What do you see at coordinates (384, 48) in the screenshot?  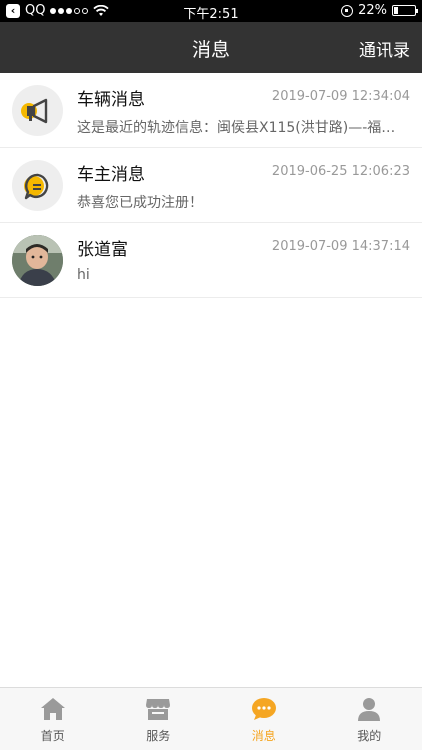 I see `contacts-button: 通讯录` at bounding box center [384, 48].